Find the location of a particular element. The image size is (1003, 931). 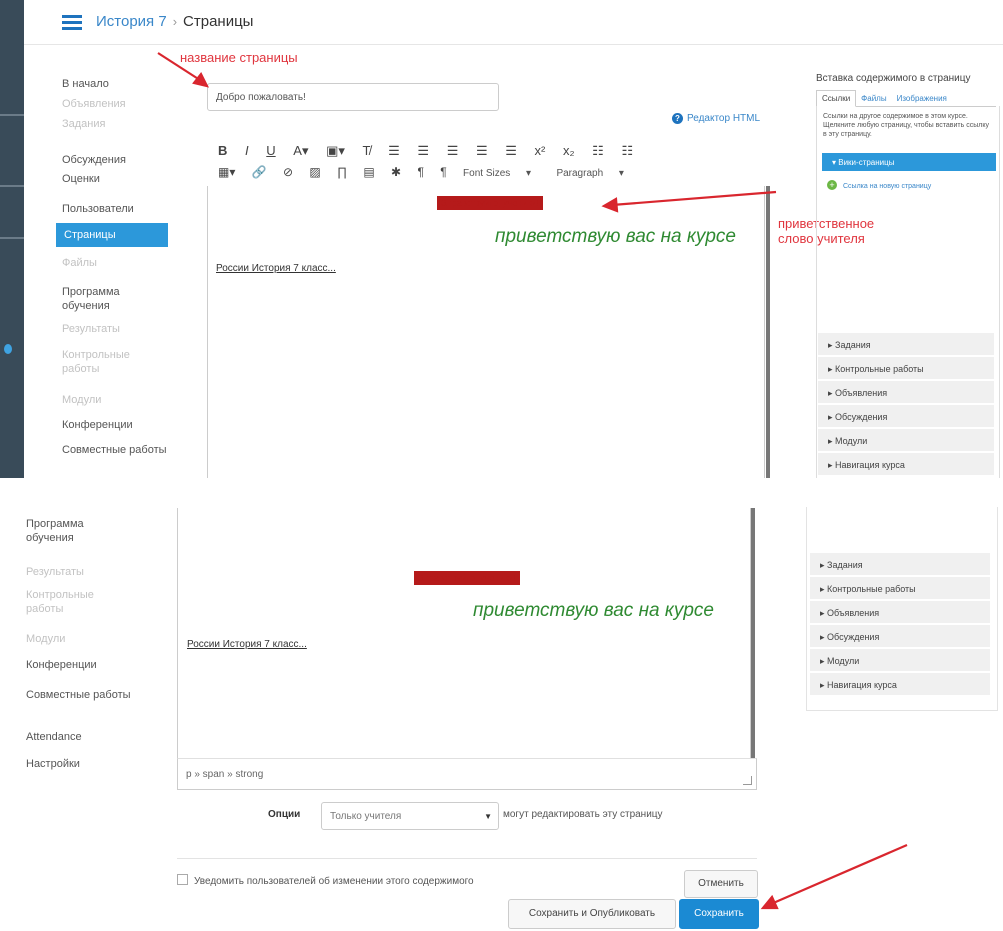

cancel-button: Отменить is located at coordinates (721, 884).